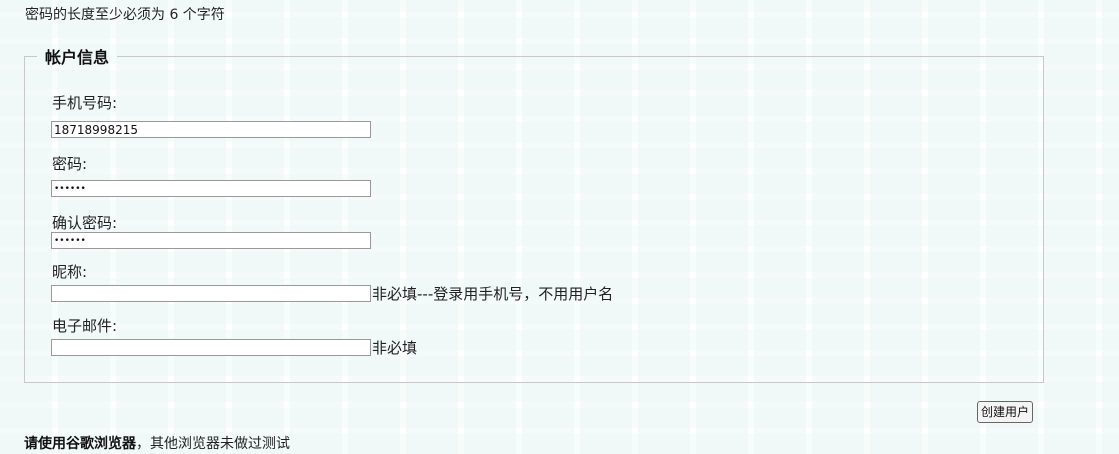 The width and height of the screenshot is (1119, 454). I want to click on email-label: 电子邮件:, so click(85, 326).